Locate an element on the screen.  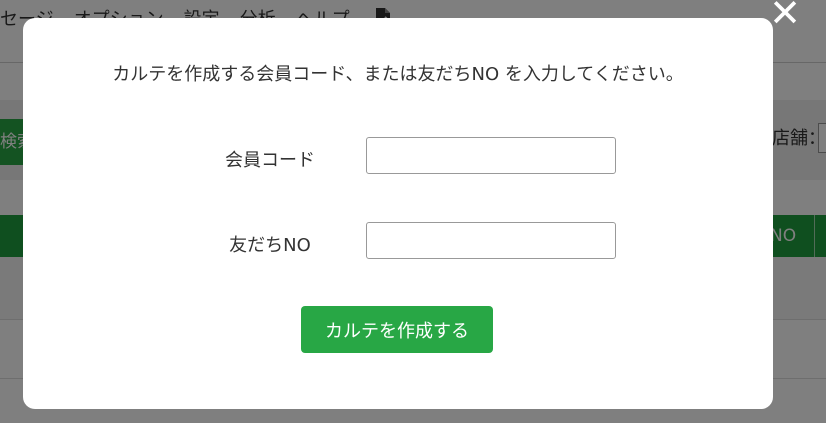
member-code-label: 会員コード is located at coordinates (270, 160).